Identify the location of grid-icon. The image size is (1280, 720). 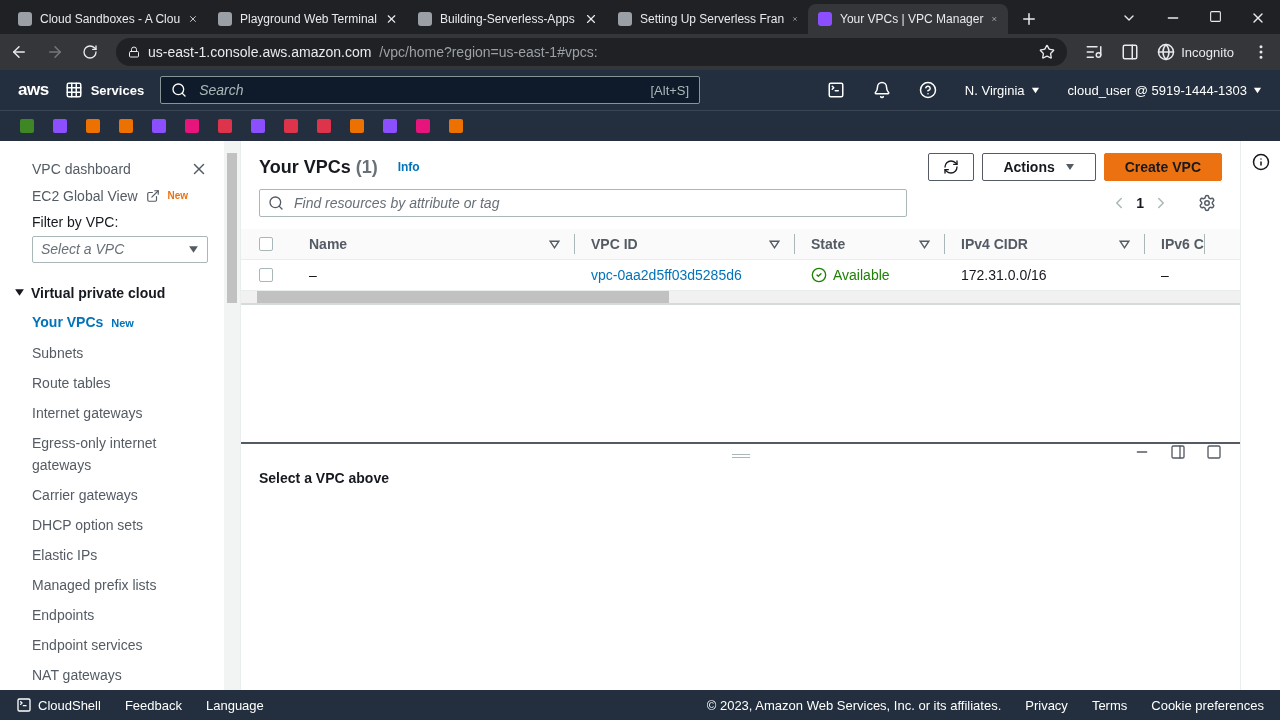
(73, 90).